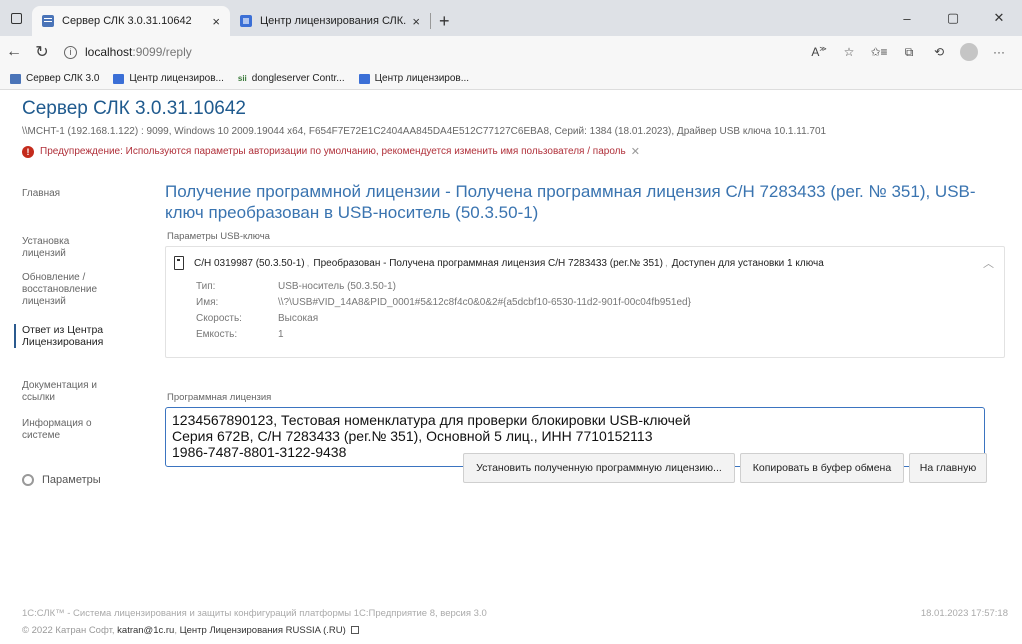  What do you see at coordinates (281, 334) in the screenshot?
I see `field-value: 1` at bounding box center [281, 334].